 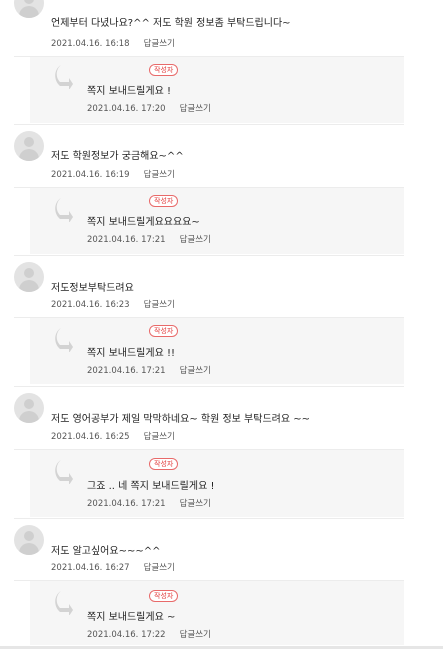 I want to click on comment-meta: 2021.04.16. 16:27 답글쓰기, so click(x=113, y=567).